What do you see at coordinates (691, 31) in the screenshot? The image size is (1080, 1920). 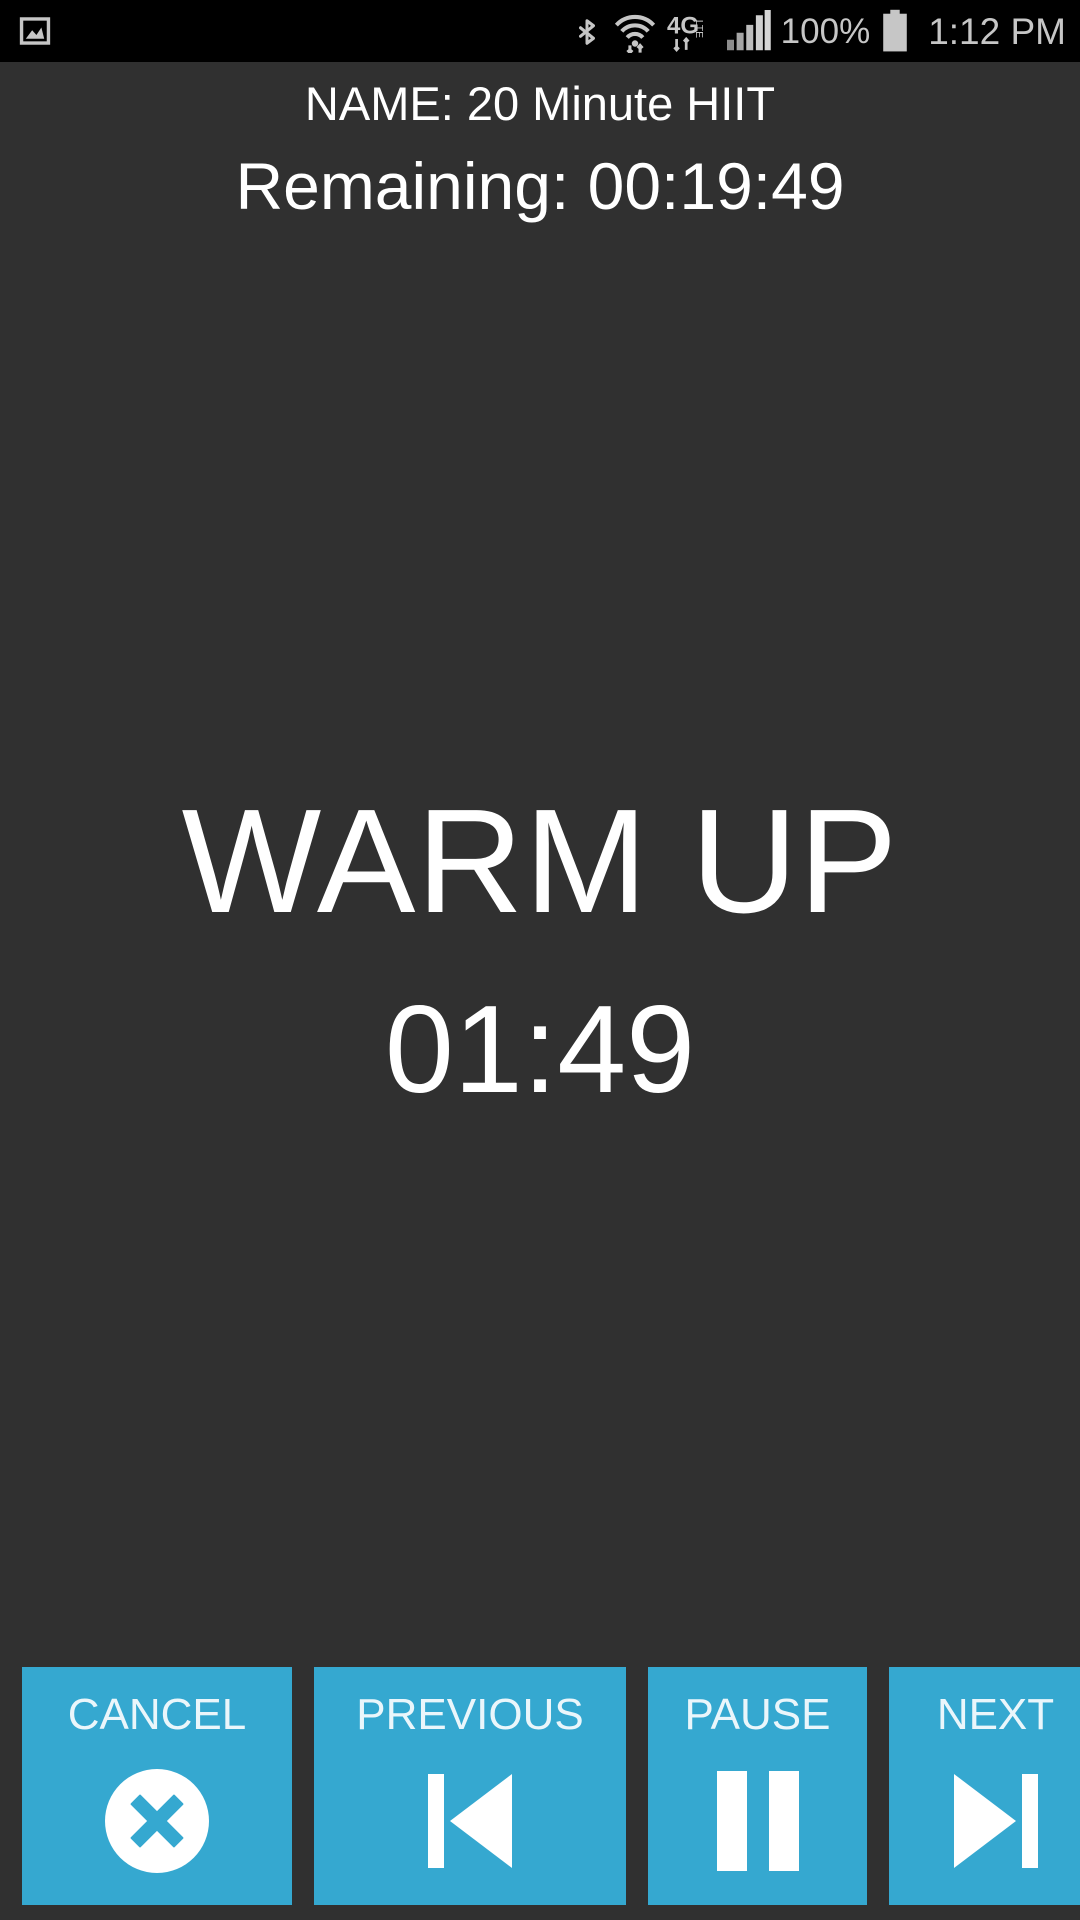 I see `4g-lte-icon: 4G LTE` at bounding box center [691, 31].